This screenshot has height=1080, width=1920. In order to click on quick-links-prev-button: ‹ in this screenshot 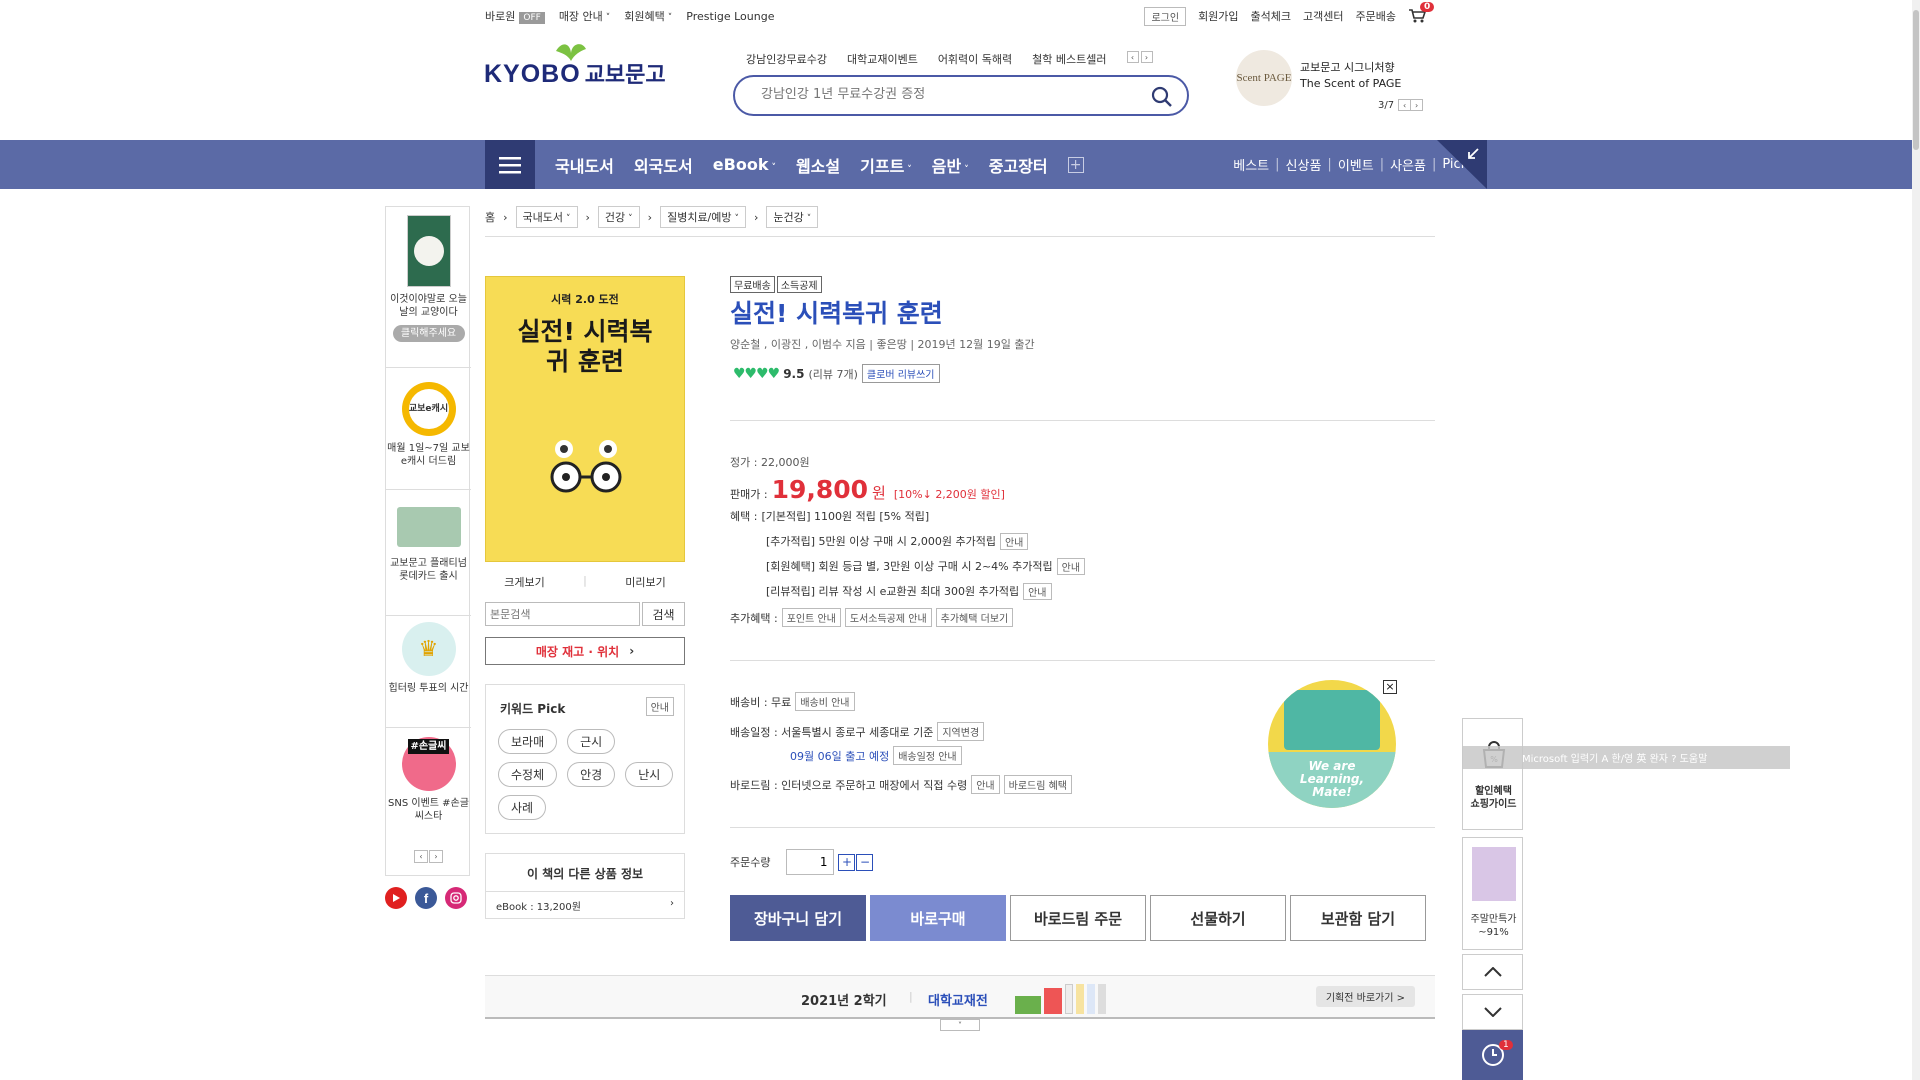, I will do `click(1132, 57)`.